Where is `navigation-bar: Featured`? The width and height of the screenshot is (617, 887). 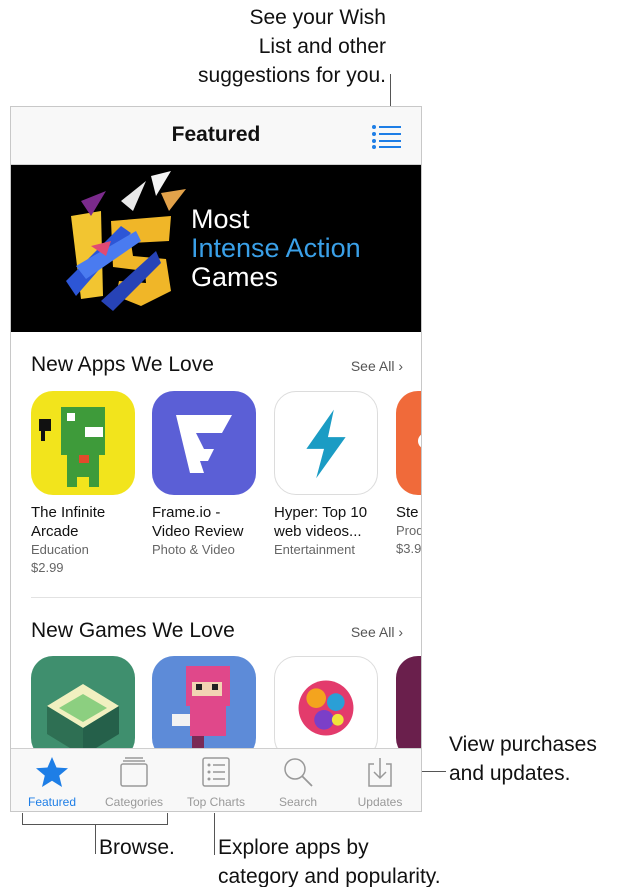
navigation-bar: Featured is located at coordinates (216, 136).